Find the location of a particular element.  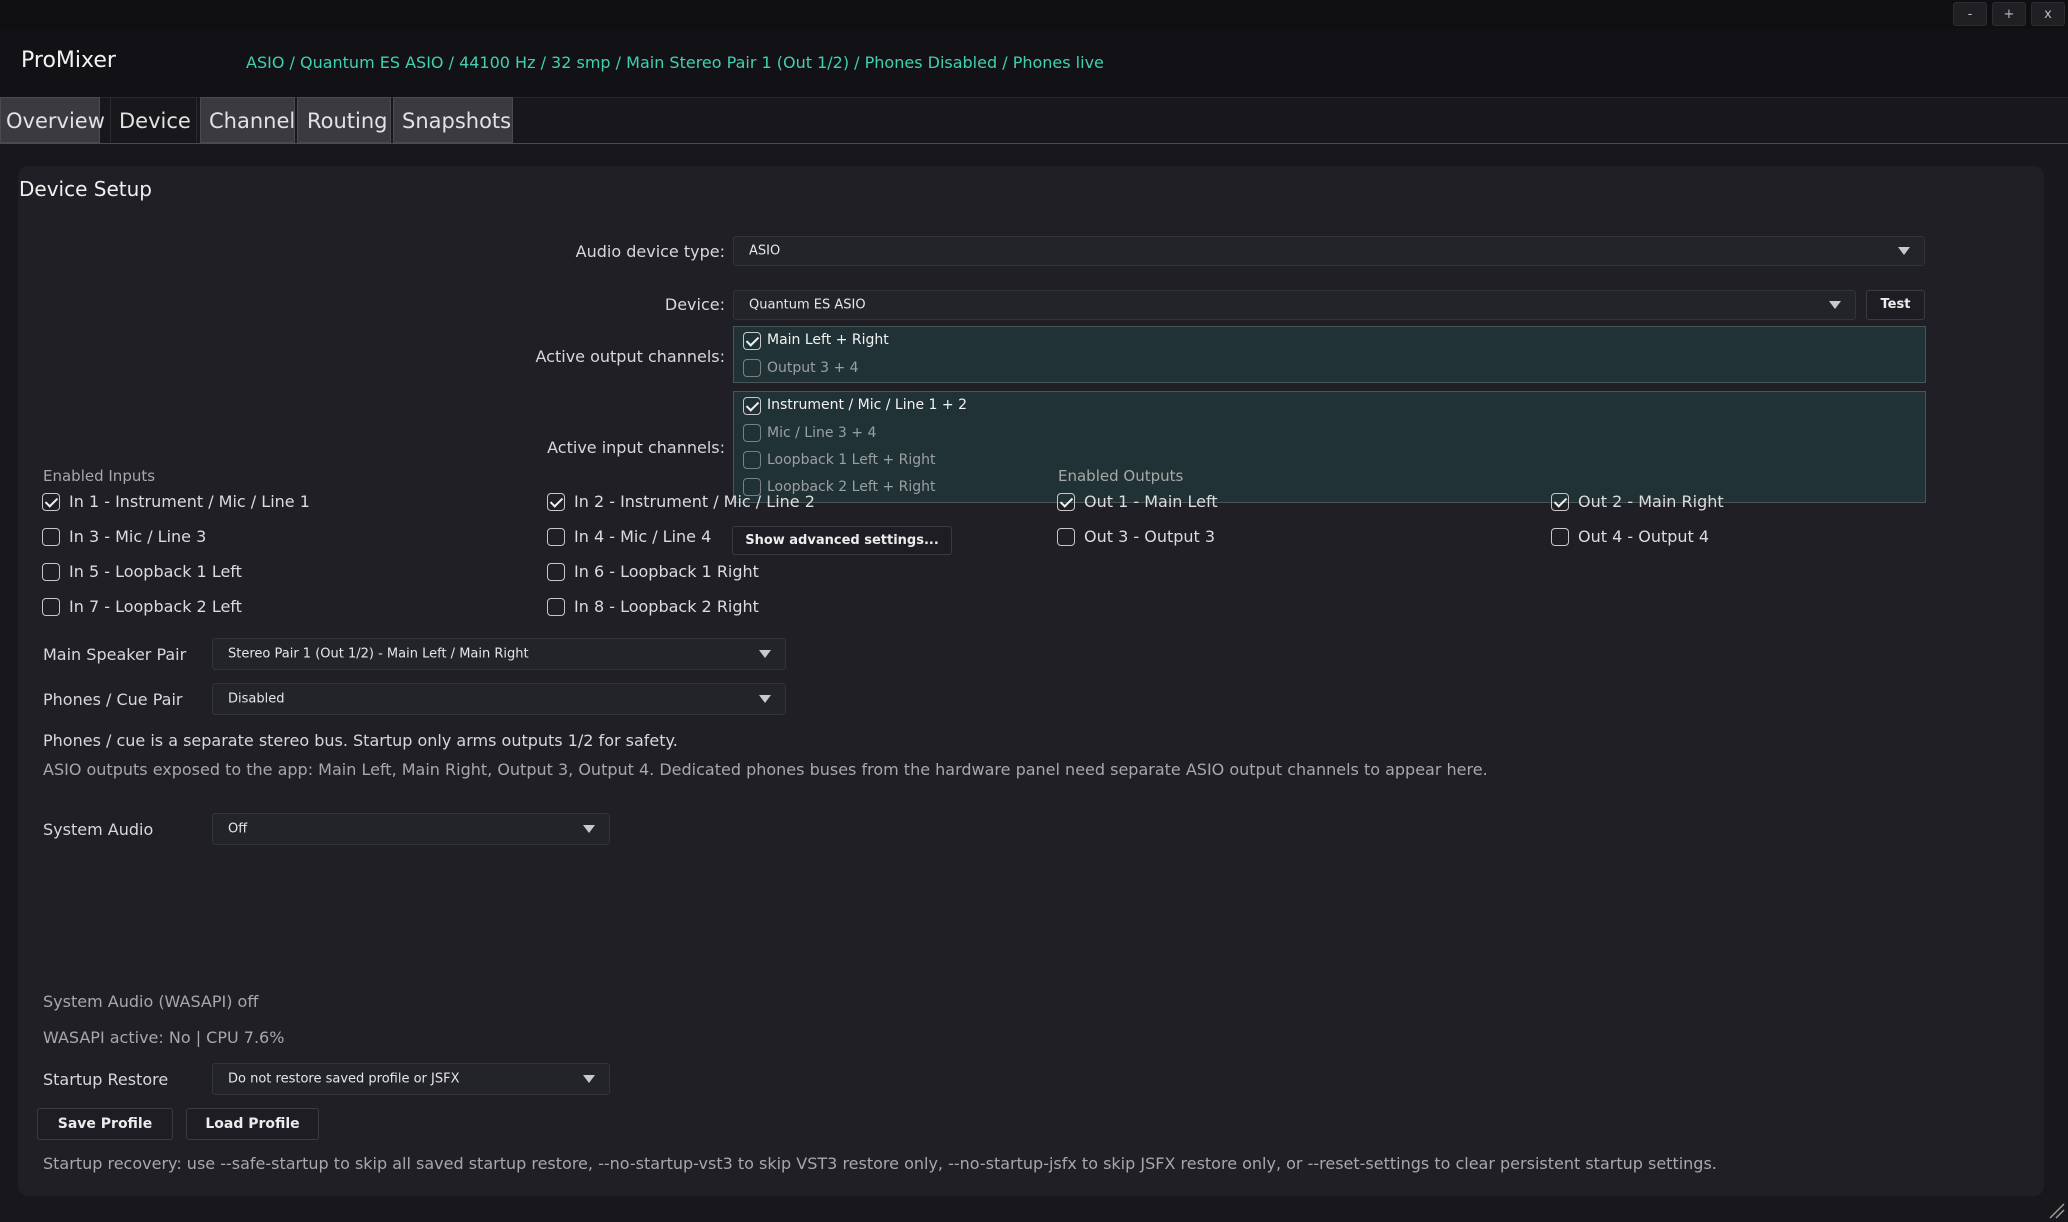

input-channel-2: Mic / Line 3 + 4 is located at coordinates (821, 433).